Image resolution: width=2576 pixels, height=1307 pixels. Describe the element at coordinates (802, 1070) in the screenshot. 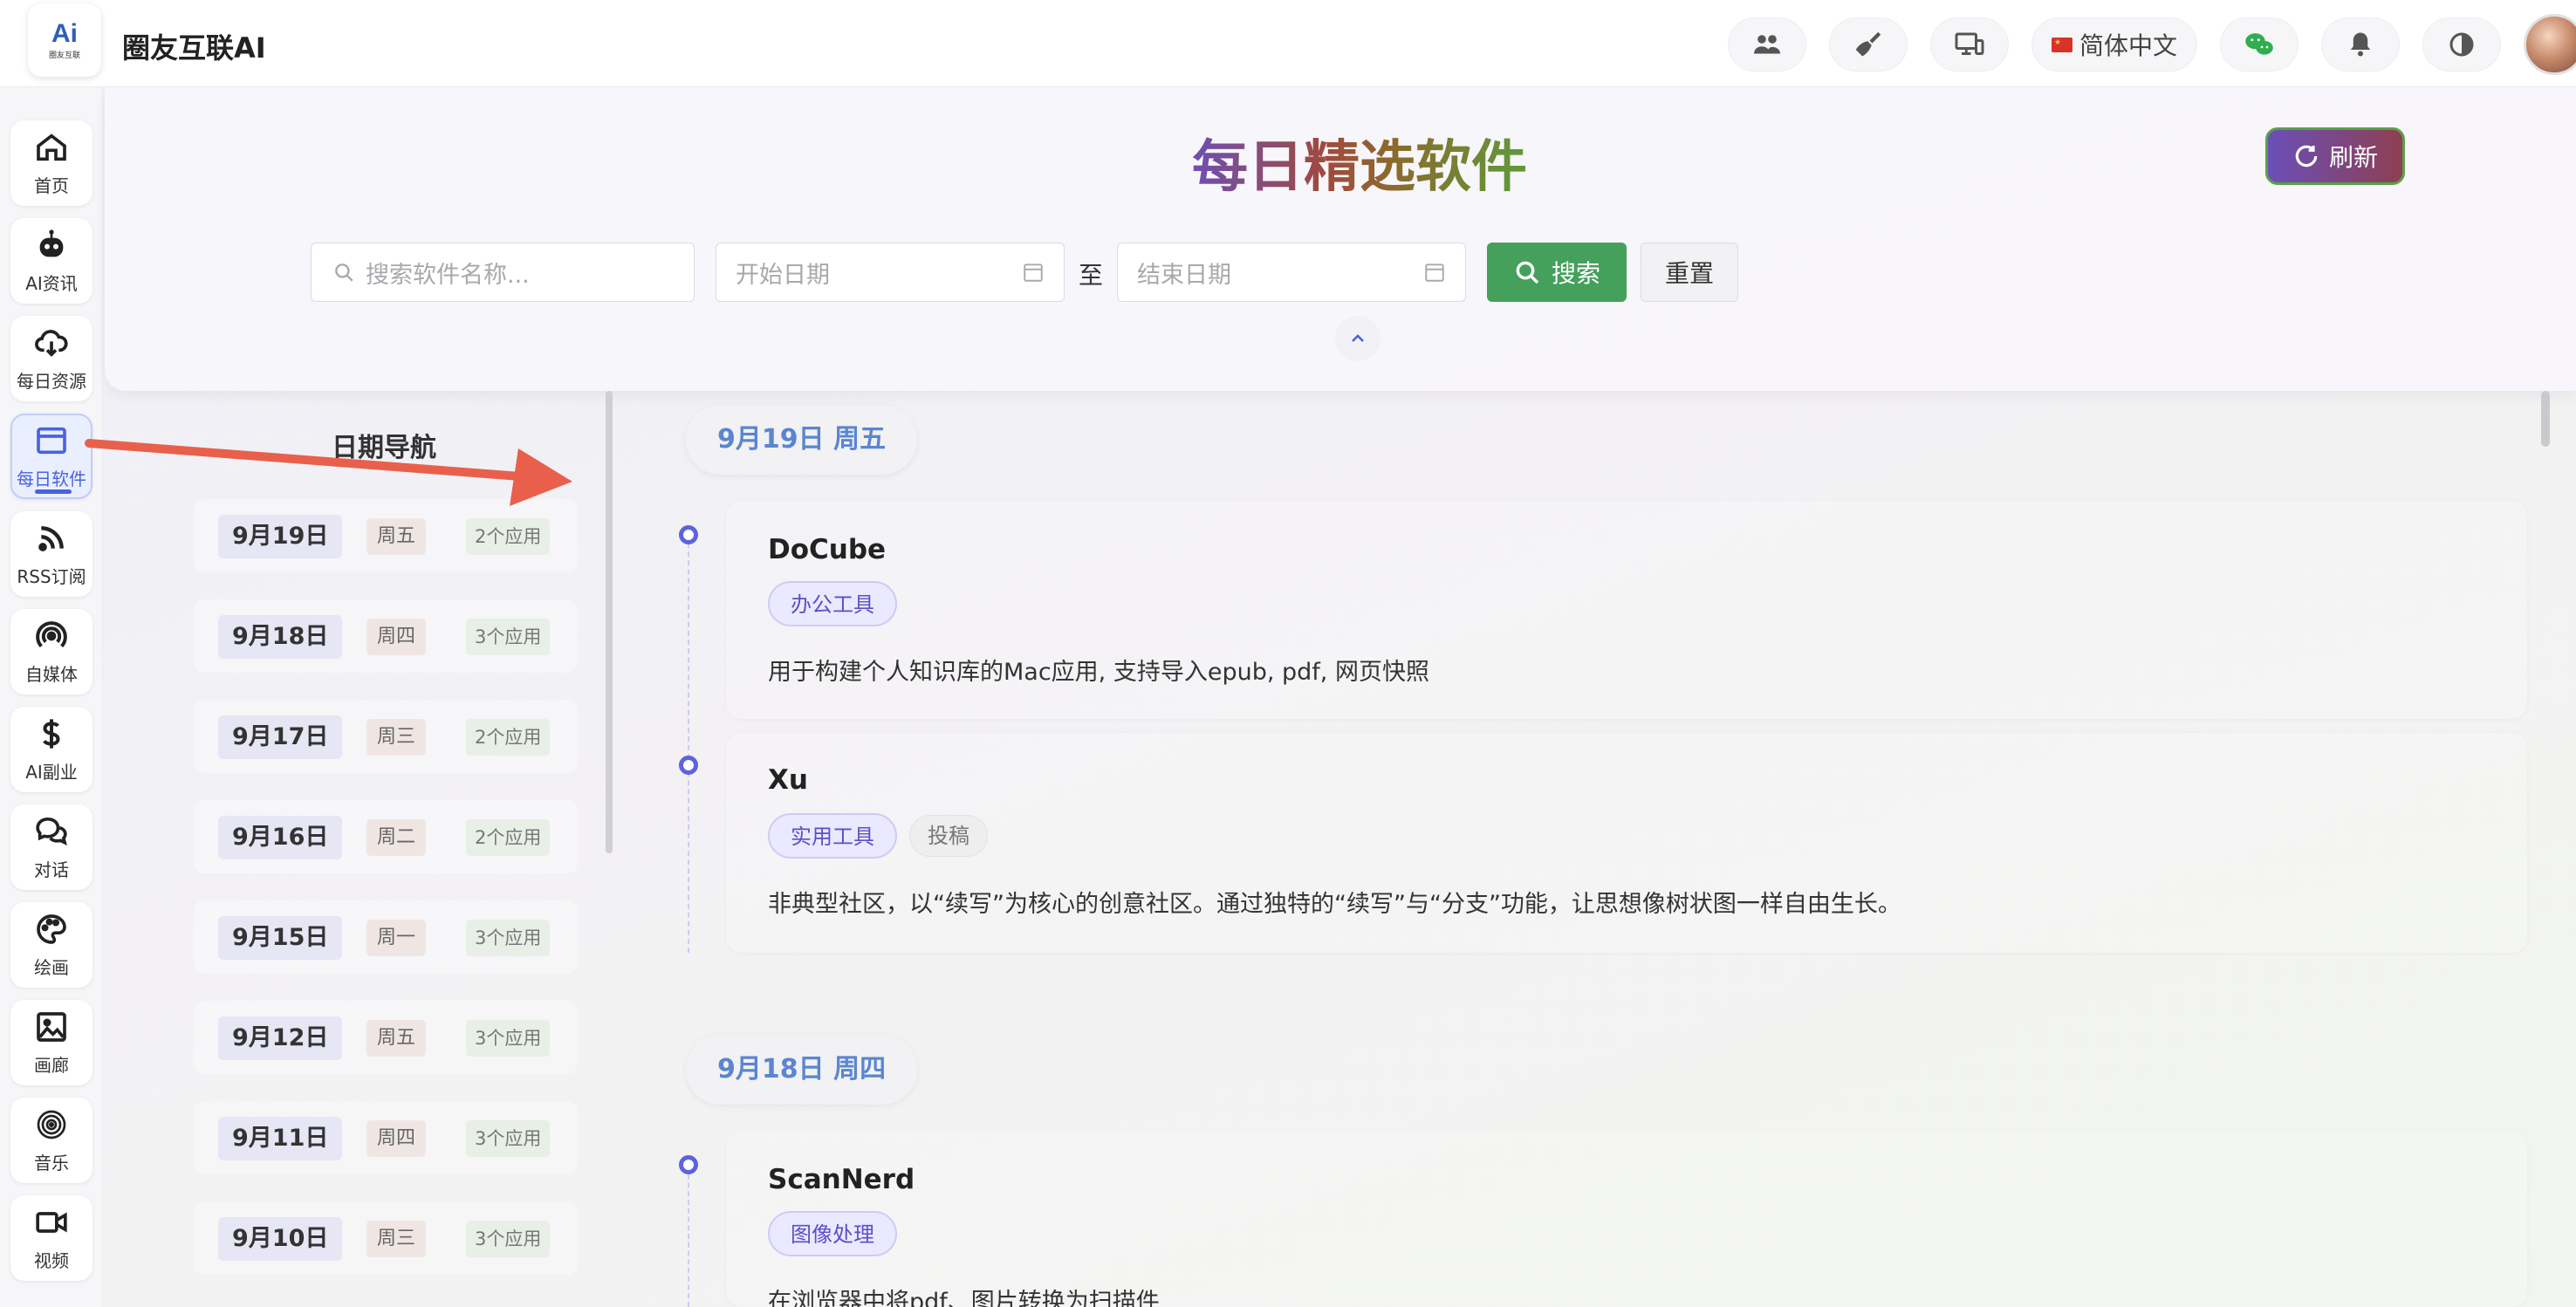

I see `day-header: 9月18日 周四` at that location.